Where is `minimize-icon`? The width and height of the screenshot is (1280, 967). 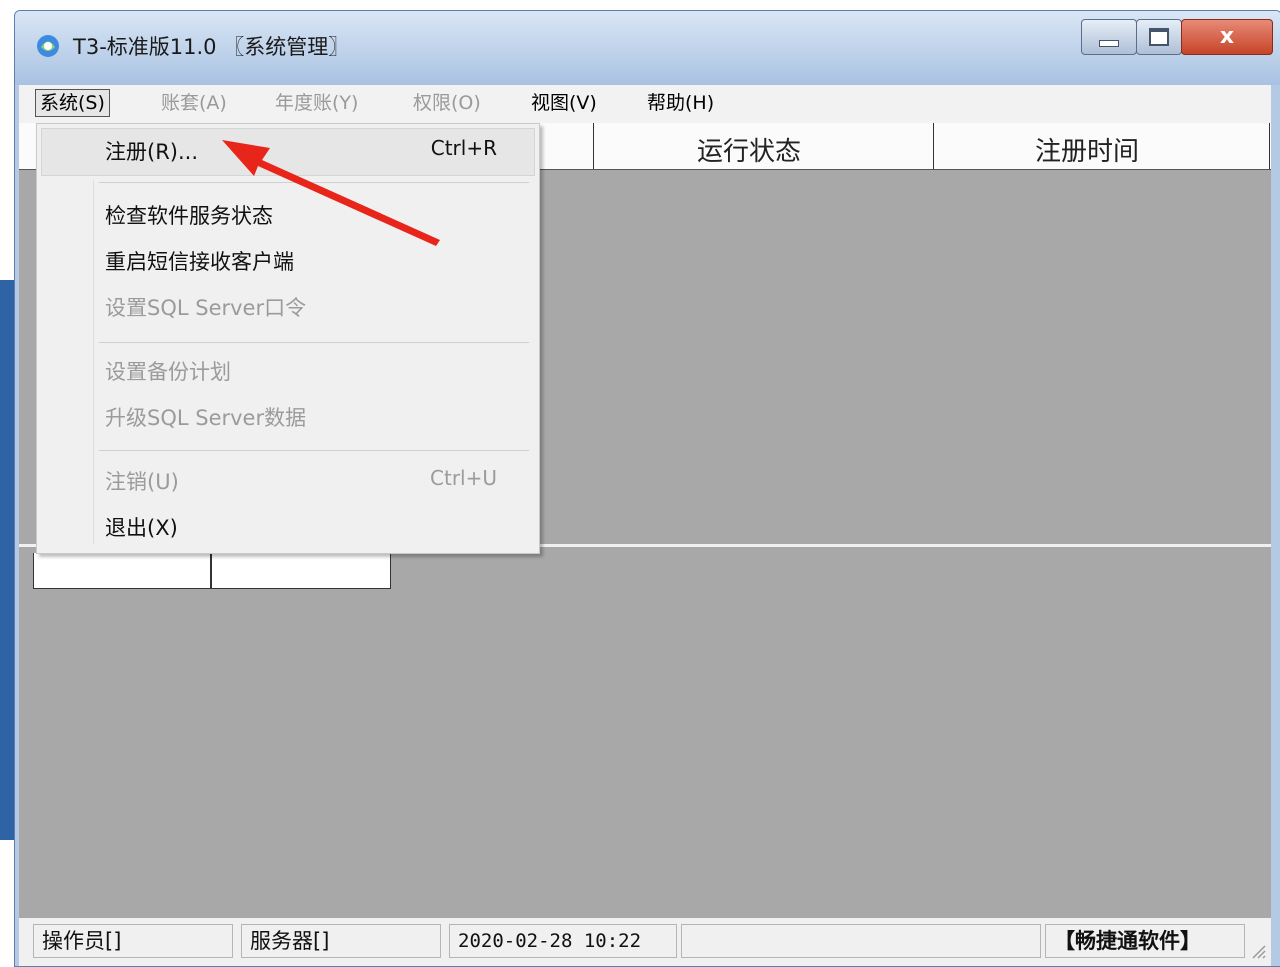 minimize-icon is located at coordinates (1109, 43).